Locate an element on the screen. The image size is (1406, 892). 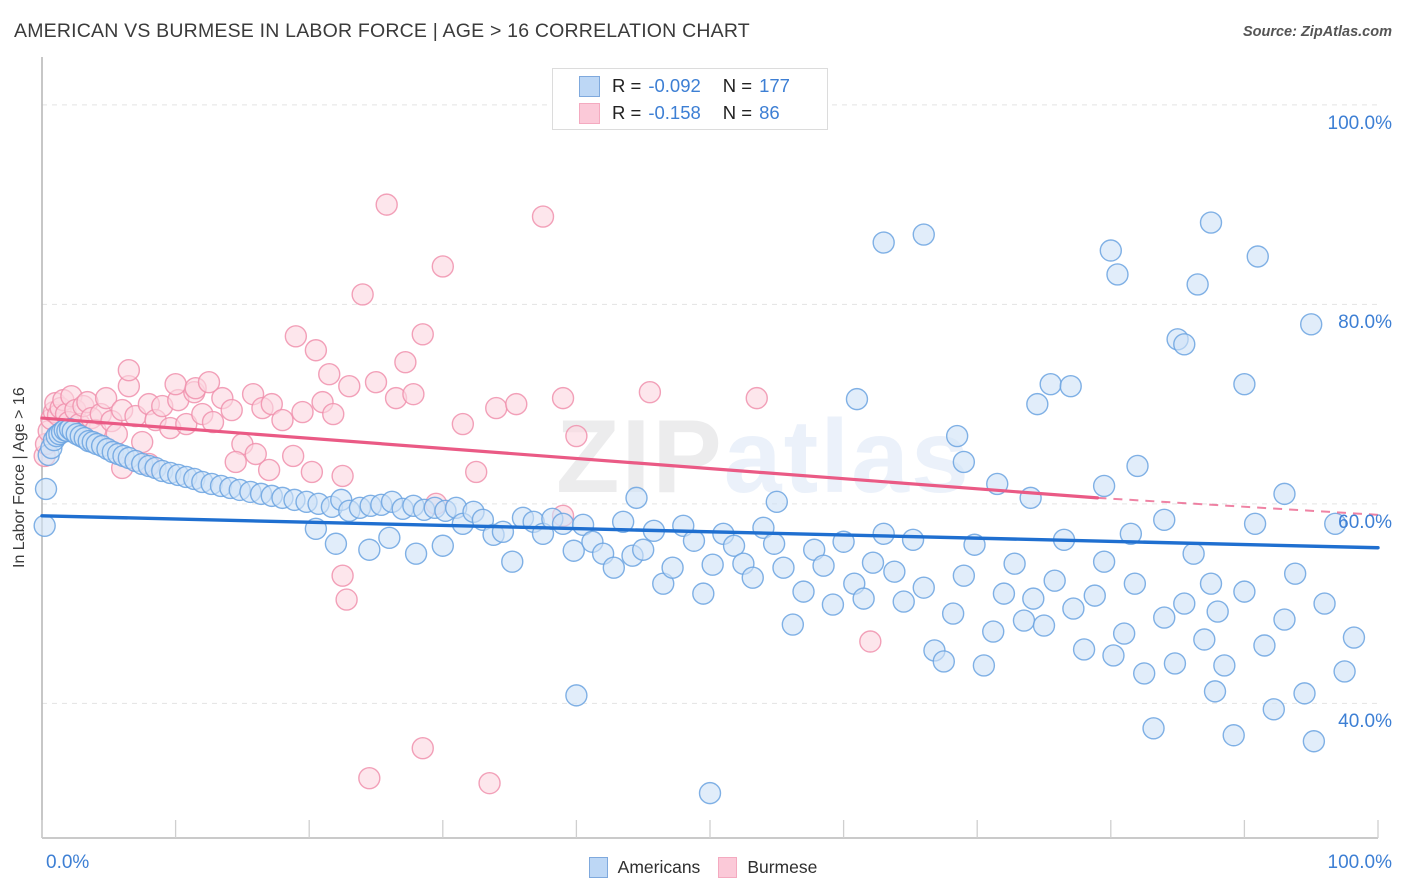
y-tick-label-40: 40.0% is located at coordinates (1365, 722).